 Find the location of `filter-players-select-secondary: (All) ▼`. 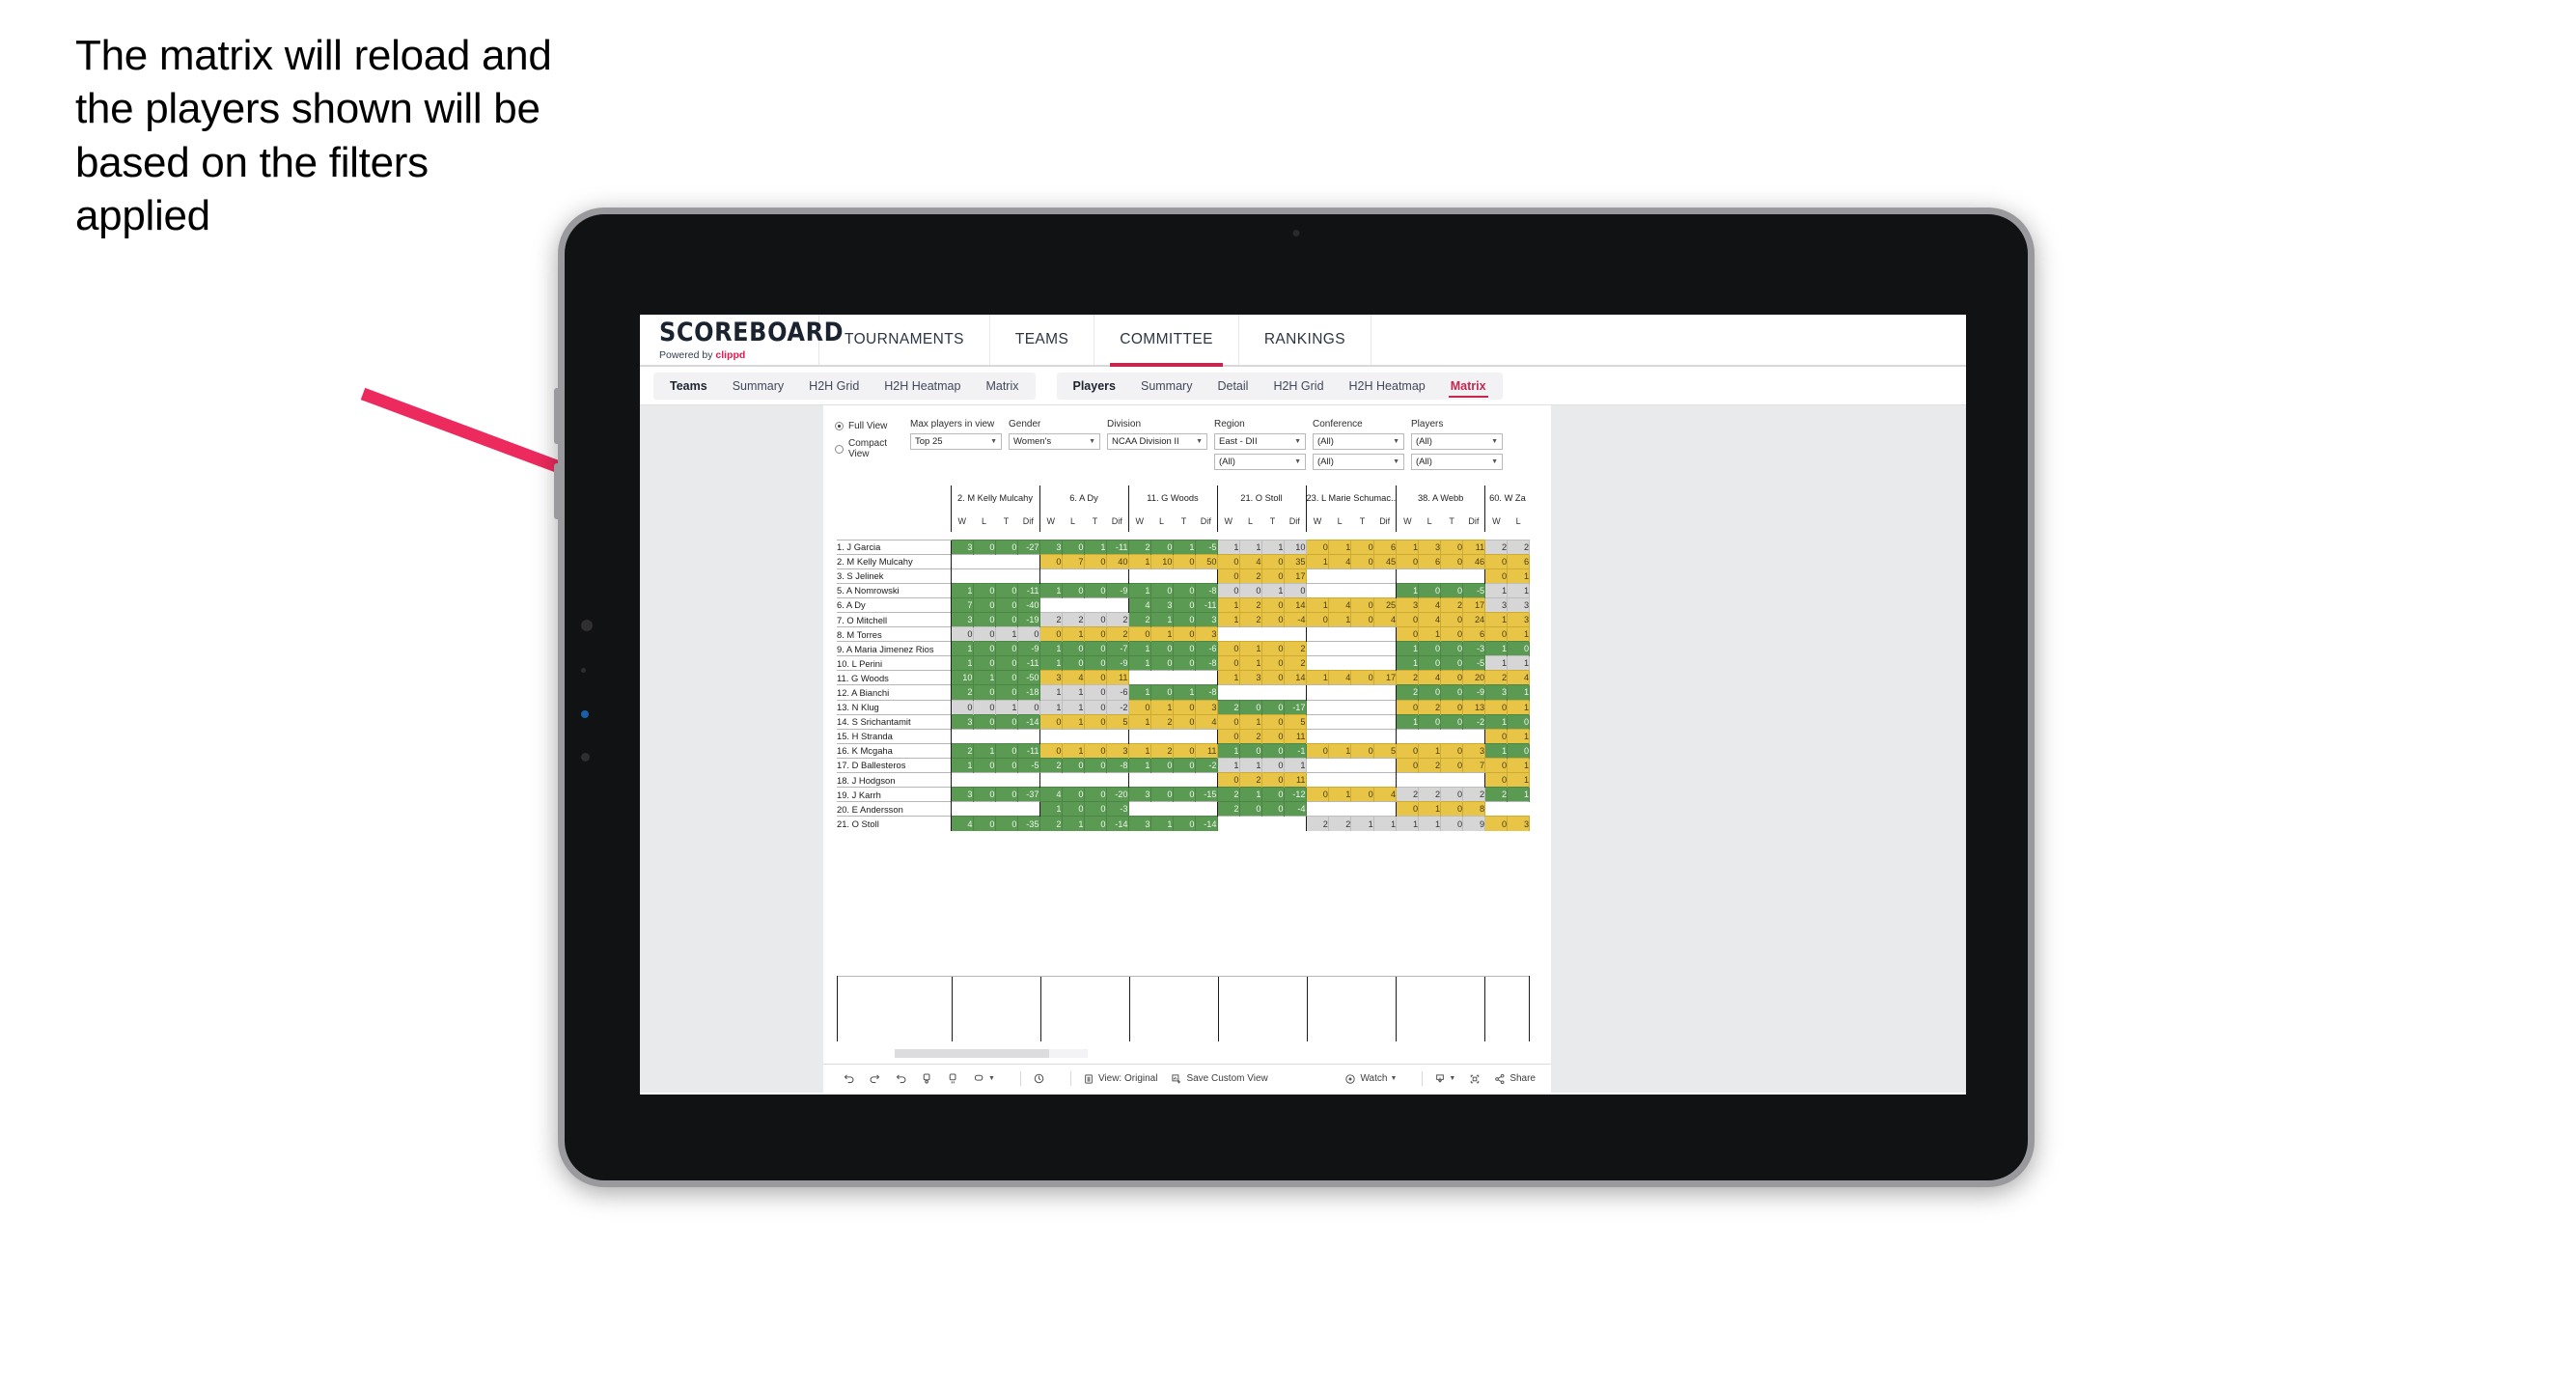

filter-players-select-secondary: (All) ▼ is located at coordinates (1457, 462).